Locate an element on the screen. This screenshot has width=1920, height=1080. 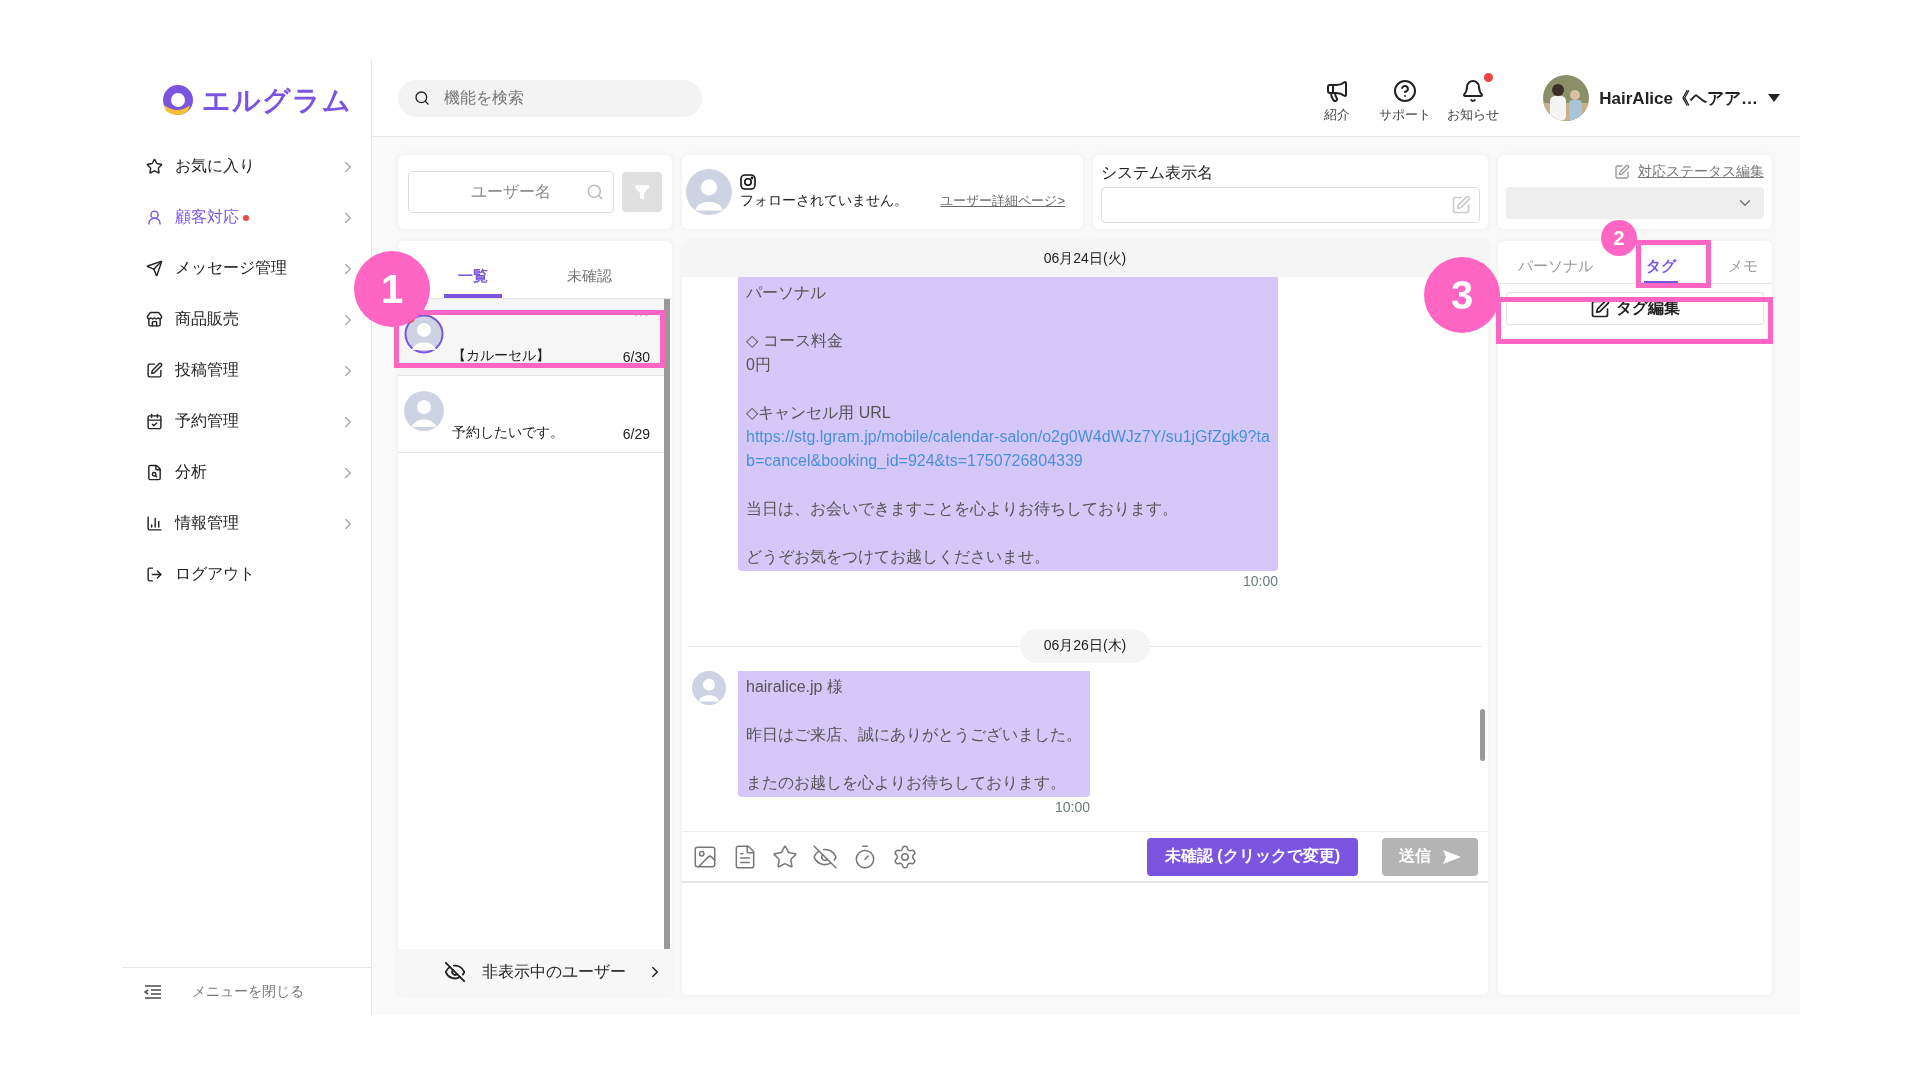
sidebar-item: お気に入り is located at coordinates (246, 166).